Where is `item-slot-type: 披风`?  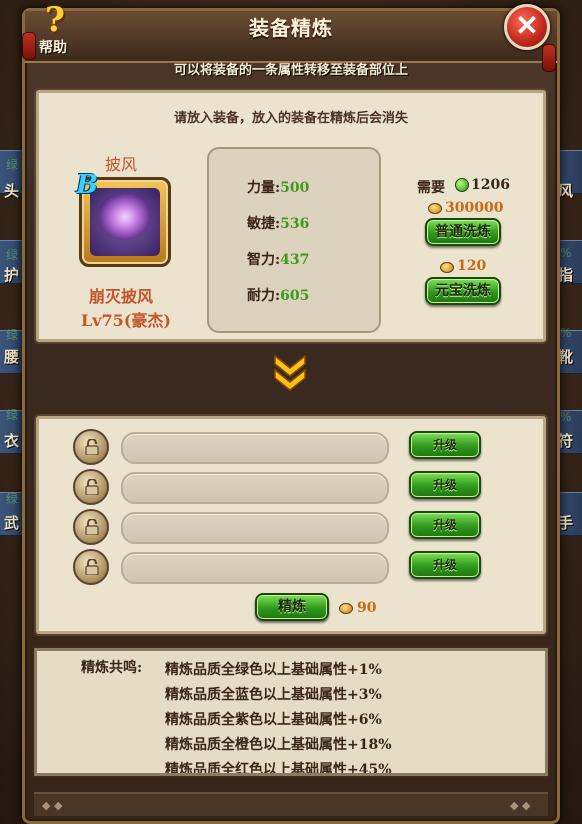
item-slot-type: 披风 is located at coordinates (121, 164).